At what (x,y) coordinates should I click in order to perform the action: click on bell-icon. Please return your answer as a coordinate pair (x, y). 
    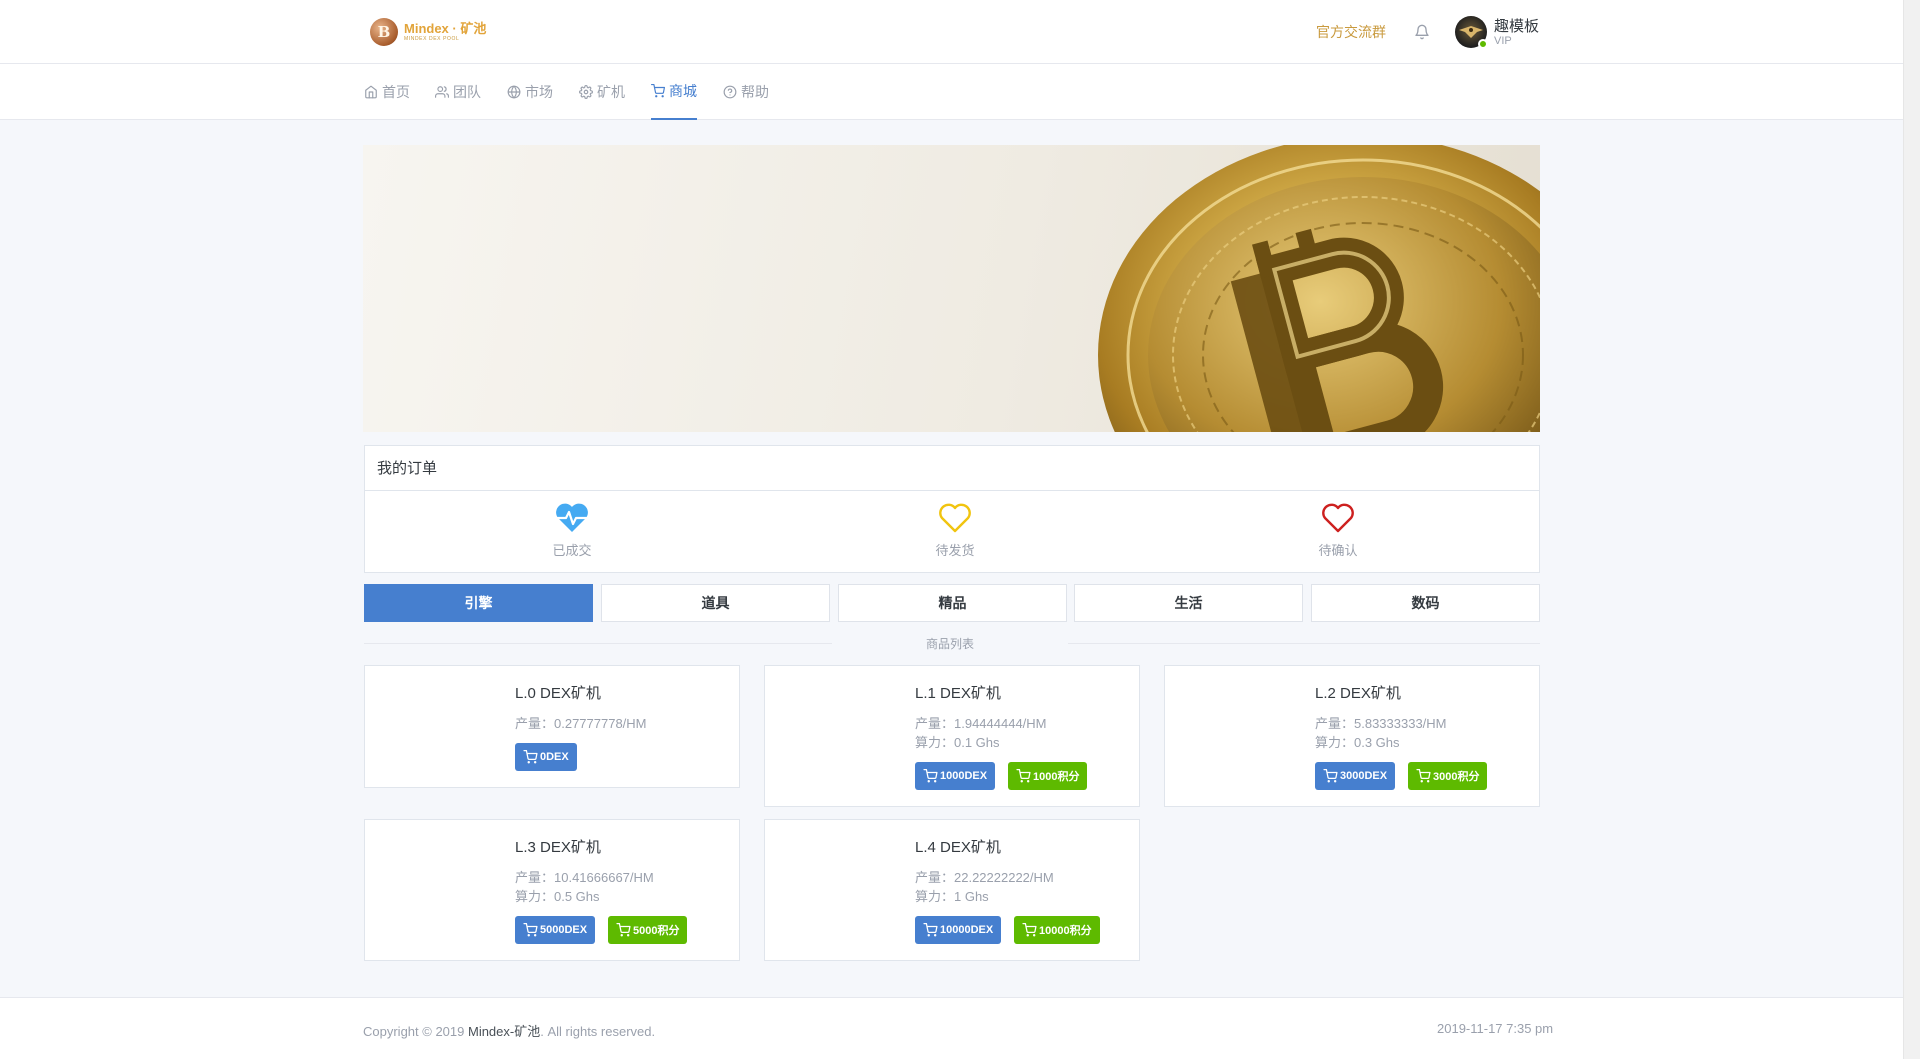
    Looking at the image, I should click on (1422, 32).